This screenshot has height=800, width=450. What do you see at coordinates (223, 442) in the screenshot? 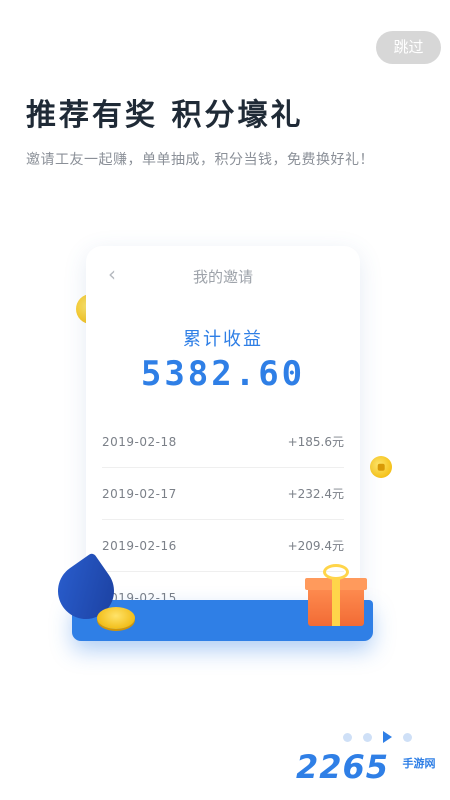
I see `list-item: 2019-02-18 +185.6元` at bounding box center [223, 442].